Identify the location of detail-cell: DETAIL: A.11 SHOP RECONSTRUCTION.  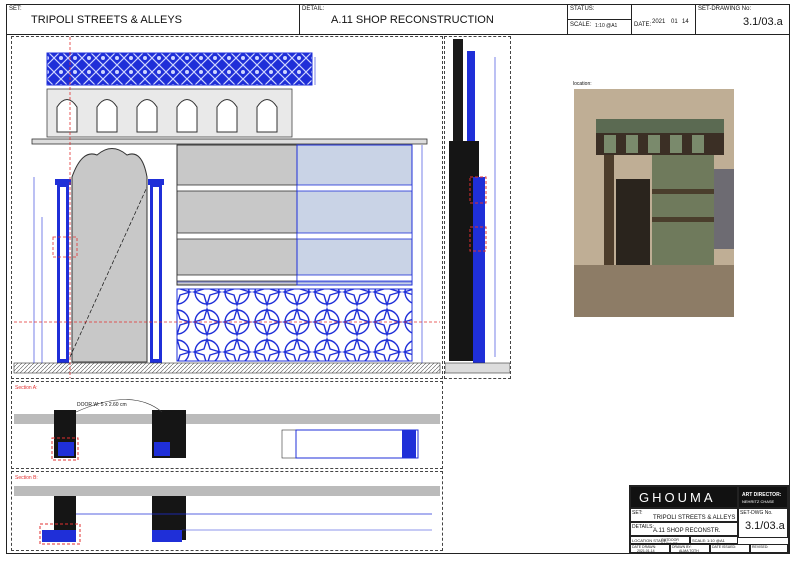
(434, 19).